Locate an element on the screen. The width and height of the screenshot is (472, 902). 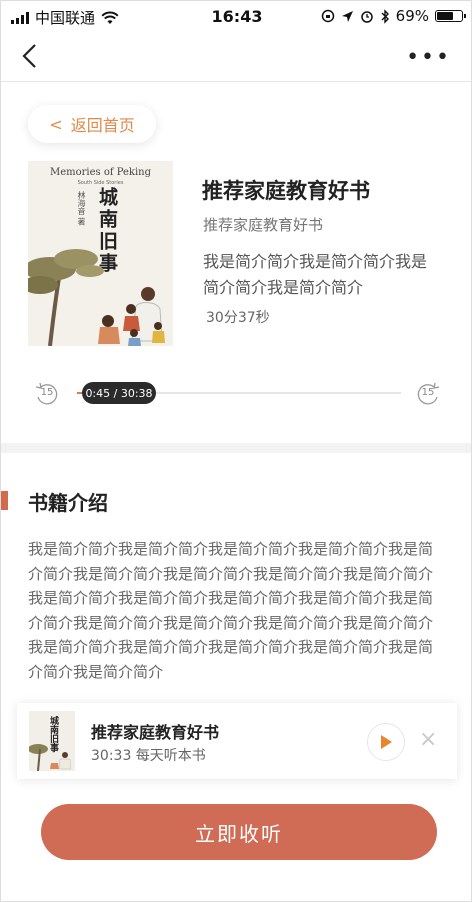
book-subtitle: 推荐家庭教育好书 is located at coordinates (263, 225).